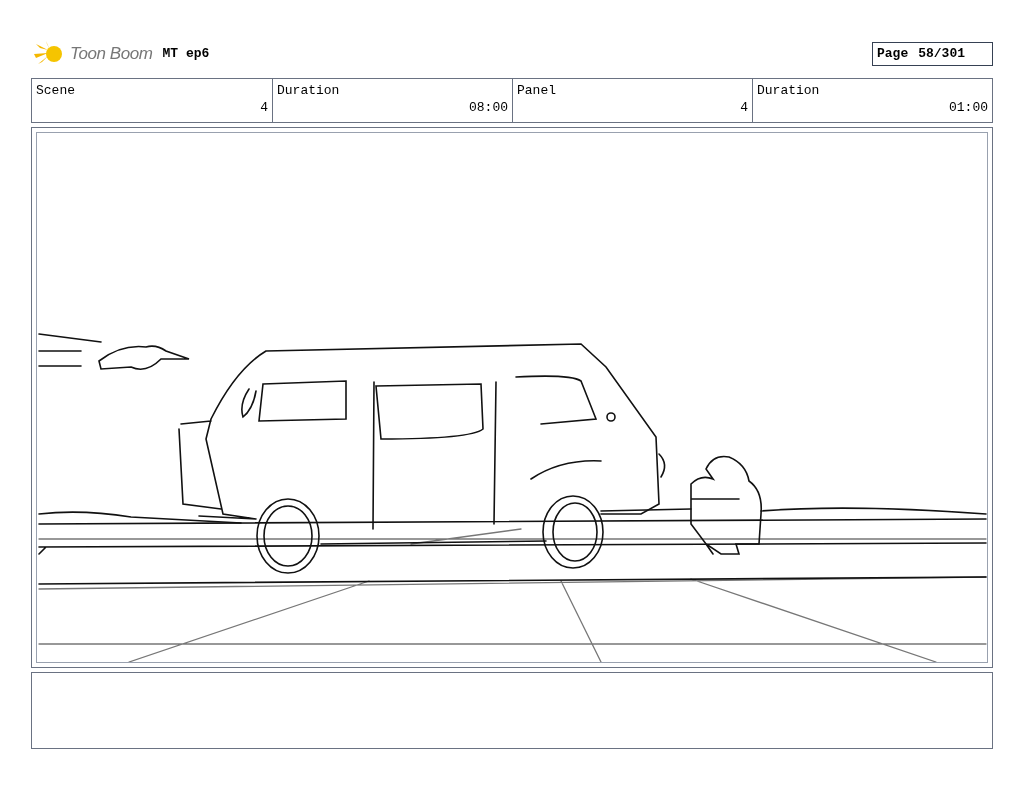 The image size is (1024, 793). What do you see at coordinates (536, 90) in the screenshot?
I see `field-label: Panel` at bounding box center [536, 90].